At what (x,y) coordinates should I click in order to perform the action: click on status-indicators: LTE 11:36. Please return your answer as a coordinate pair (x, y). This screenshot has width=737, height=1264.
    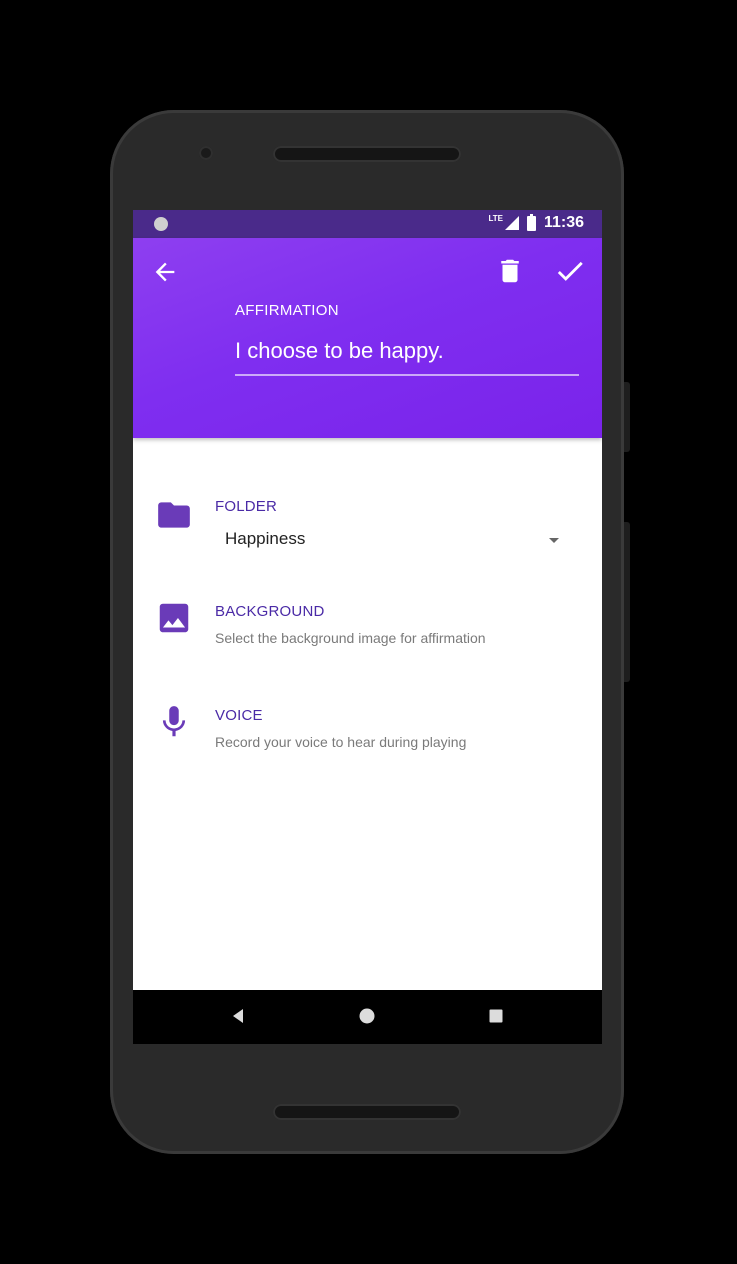
    Looking at the image, I should click on (536, 222).